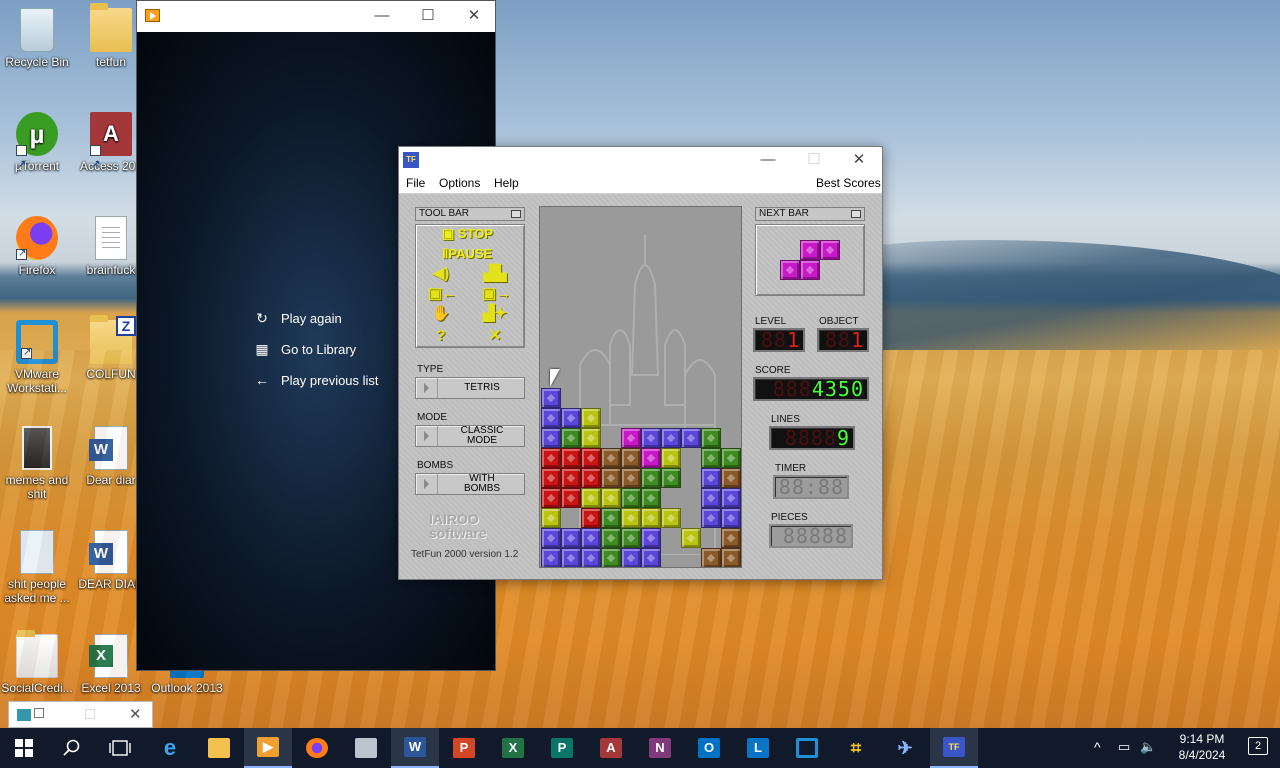  What do you see at coordinates (39, 713) in the screenshot?
I see `restore-icon` at bounding box center [39, 713].